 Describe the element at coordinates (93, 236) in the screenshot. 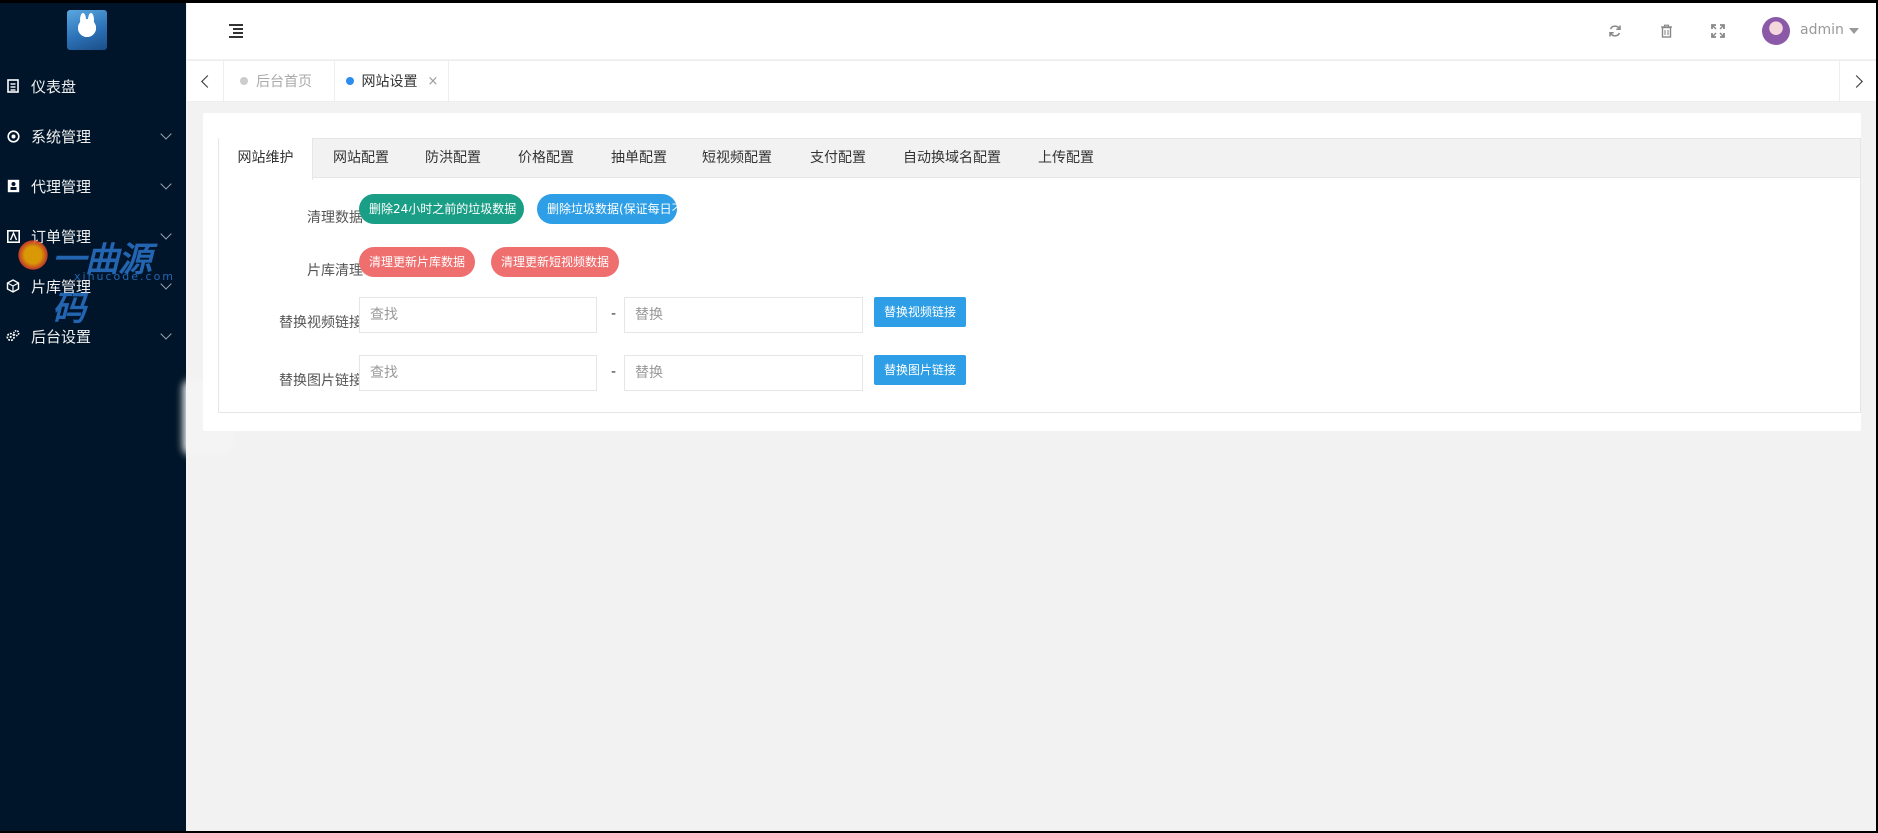

I see `sidebar-item-orders: 订单管理` at that location.